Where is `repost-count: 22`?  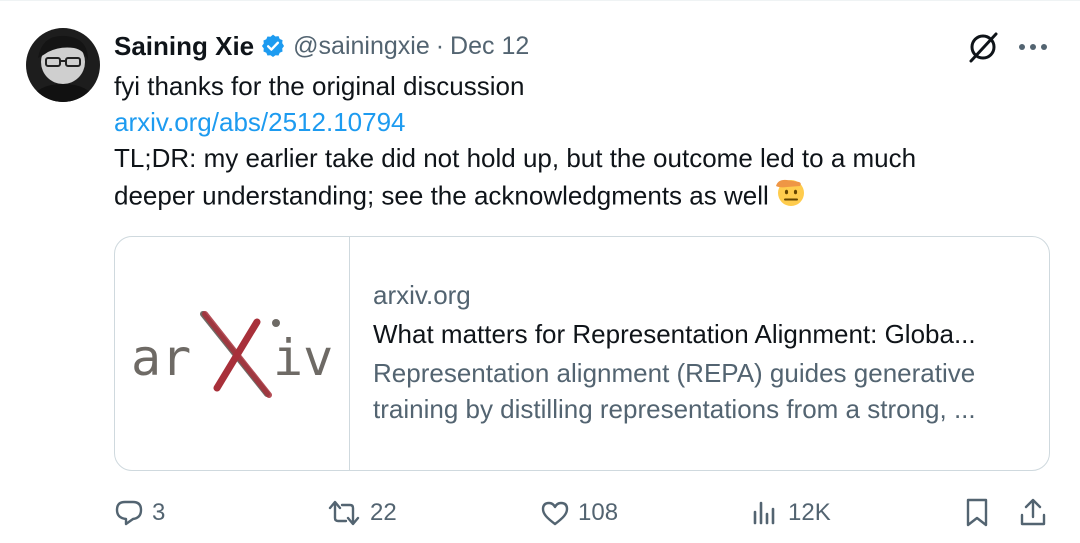 repost-count: 22 is located at coordinates (383, 512).